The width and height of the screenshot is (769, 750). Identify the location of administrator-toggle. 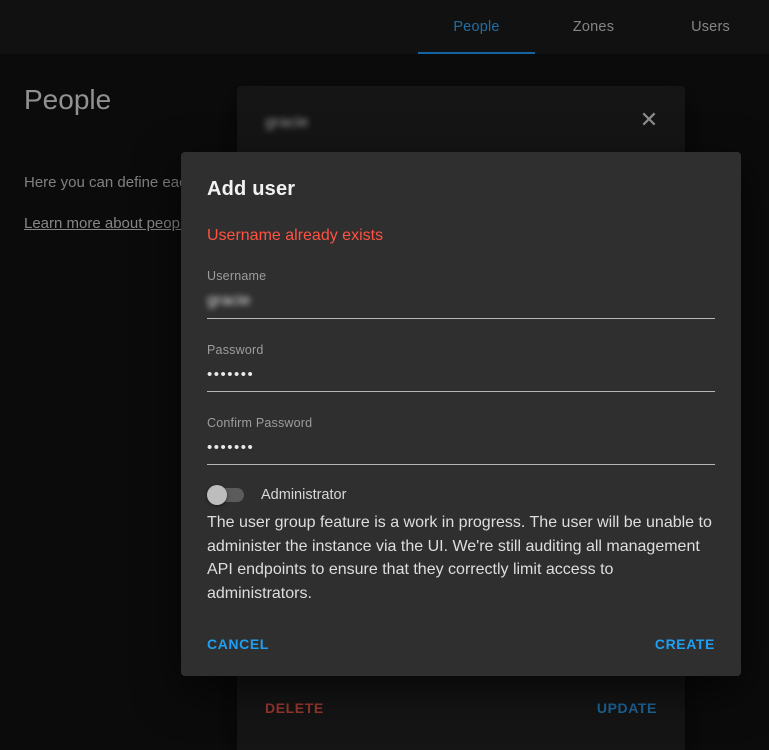
(227, 495).